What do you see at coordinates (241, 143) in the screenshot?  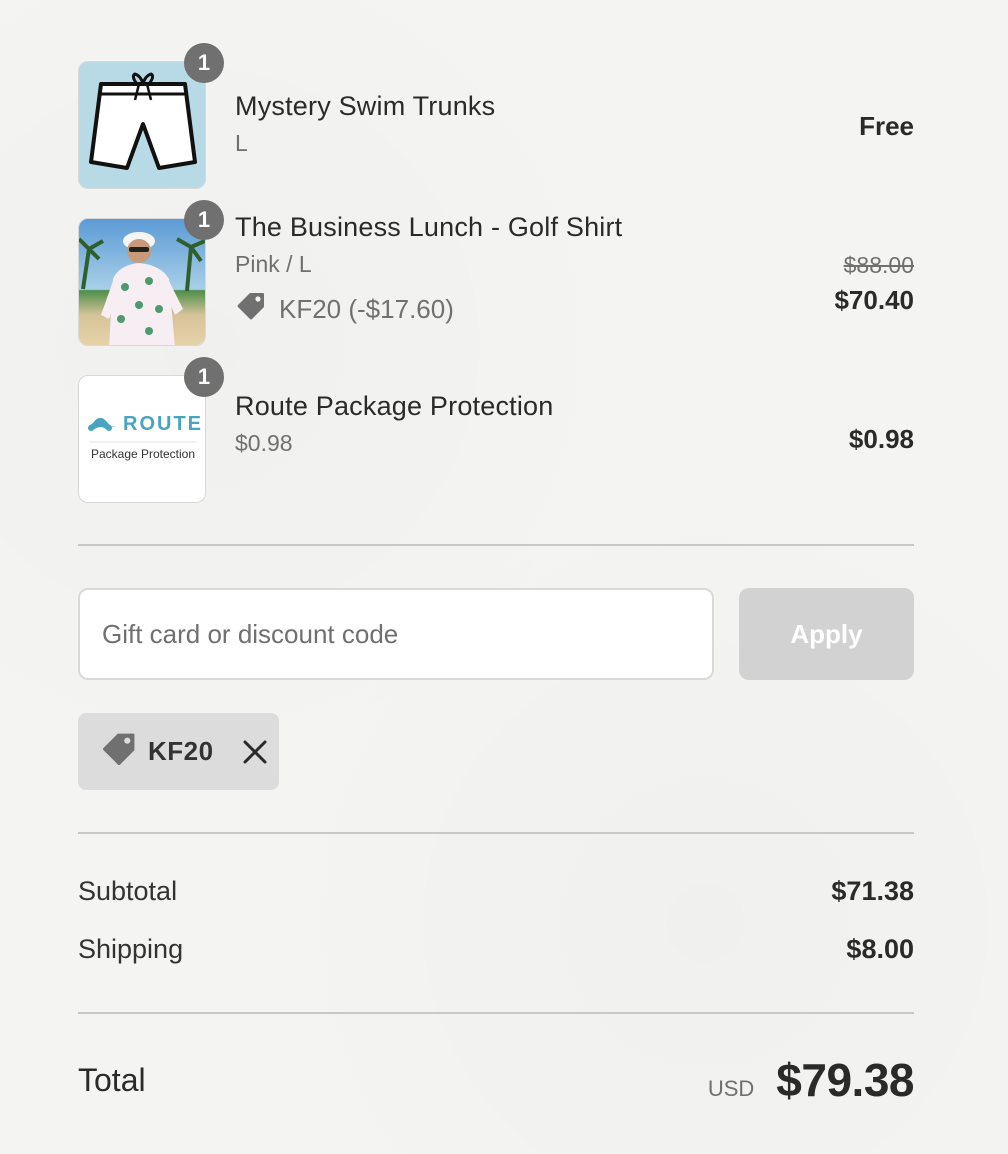 I see `product-variant: L` at bounding box center [241, 143].